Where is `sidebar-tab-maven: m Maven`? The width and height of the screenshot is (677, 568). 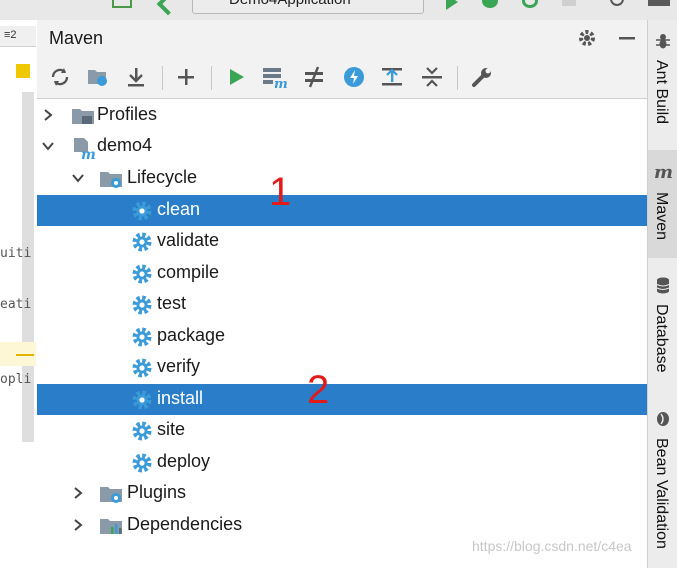 sidebar-tab-maven: m Maven is located at coordinates (662, 204).